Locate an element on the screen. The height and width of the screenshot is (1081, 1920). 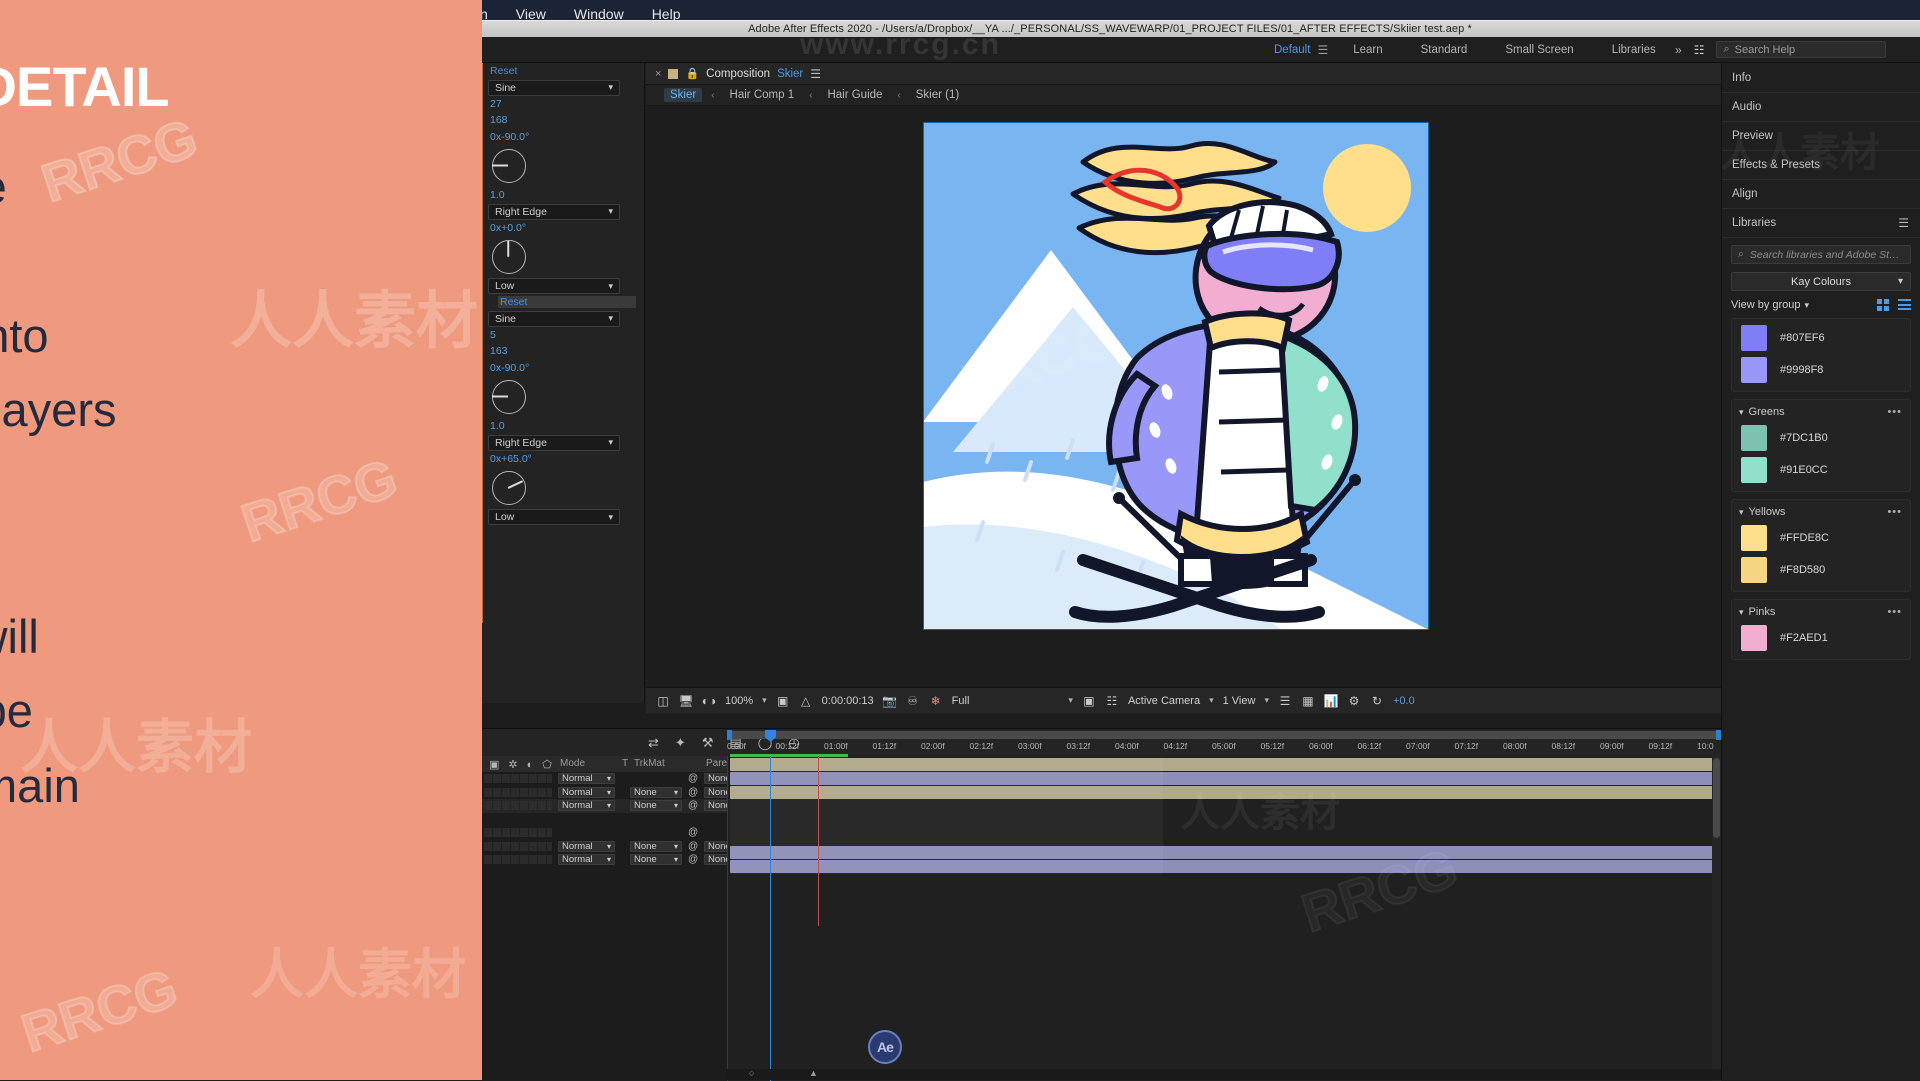
workspace-small-screen: Small Screen is located at coordinates (1539, 50).